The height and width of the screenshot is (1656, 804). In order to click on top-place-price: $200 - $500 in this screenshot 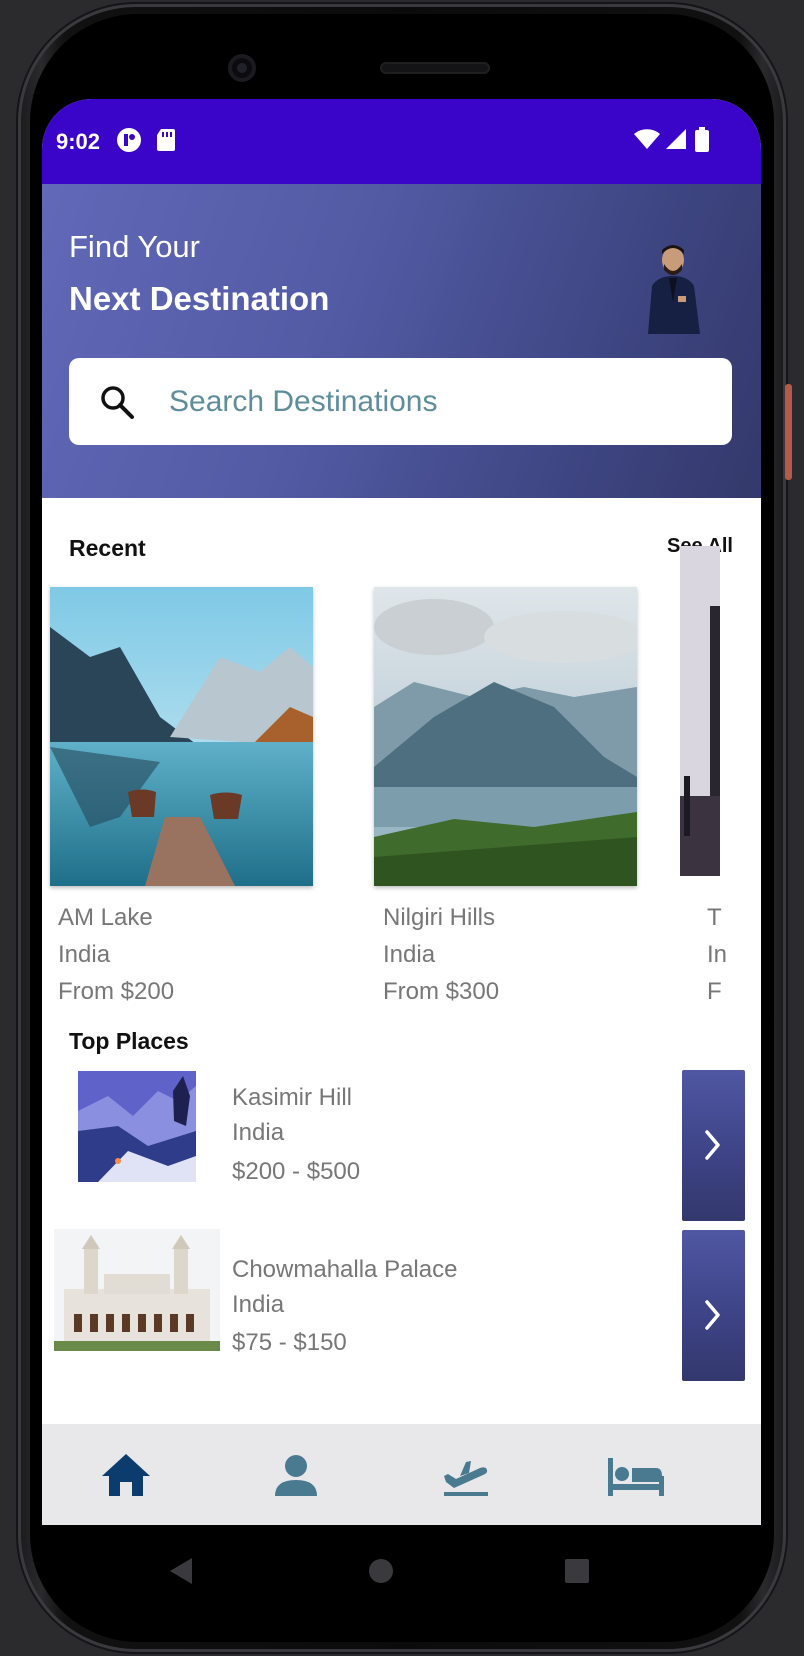, I will do `click(296, 1171)`.